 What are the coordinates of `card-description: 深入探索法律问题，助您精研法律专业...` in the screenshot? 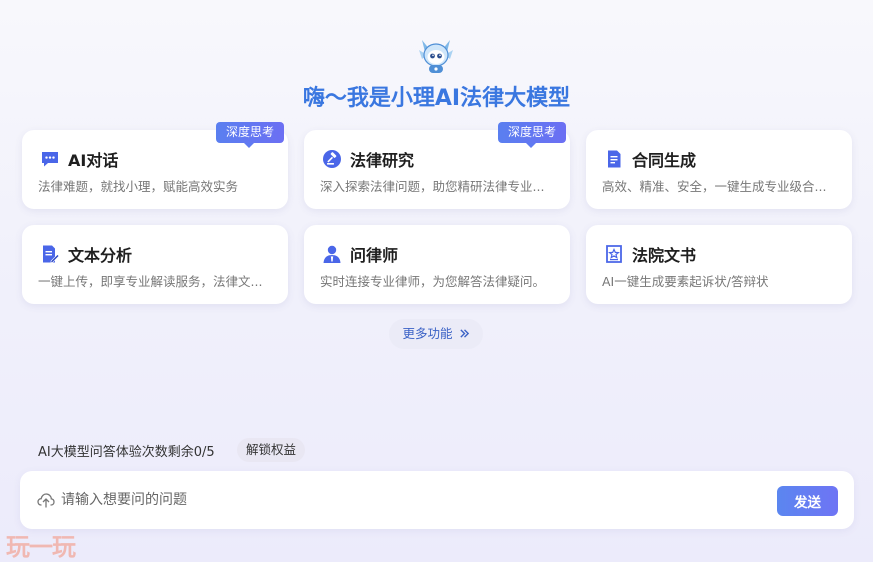 It's located at (432, 186).